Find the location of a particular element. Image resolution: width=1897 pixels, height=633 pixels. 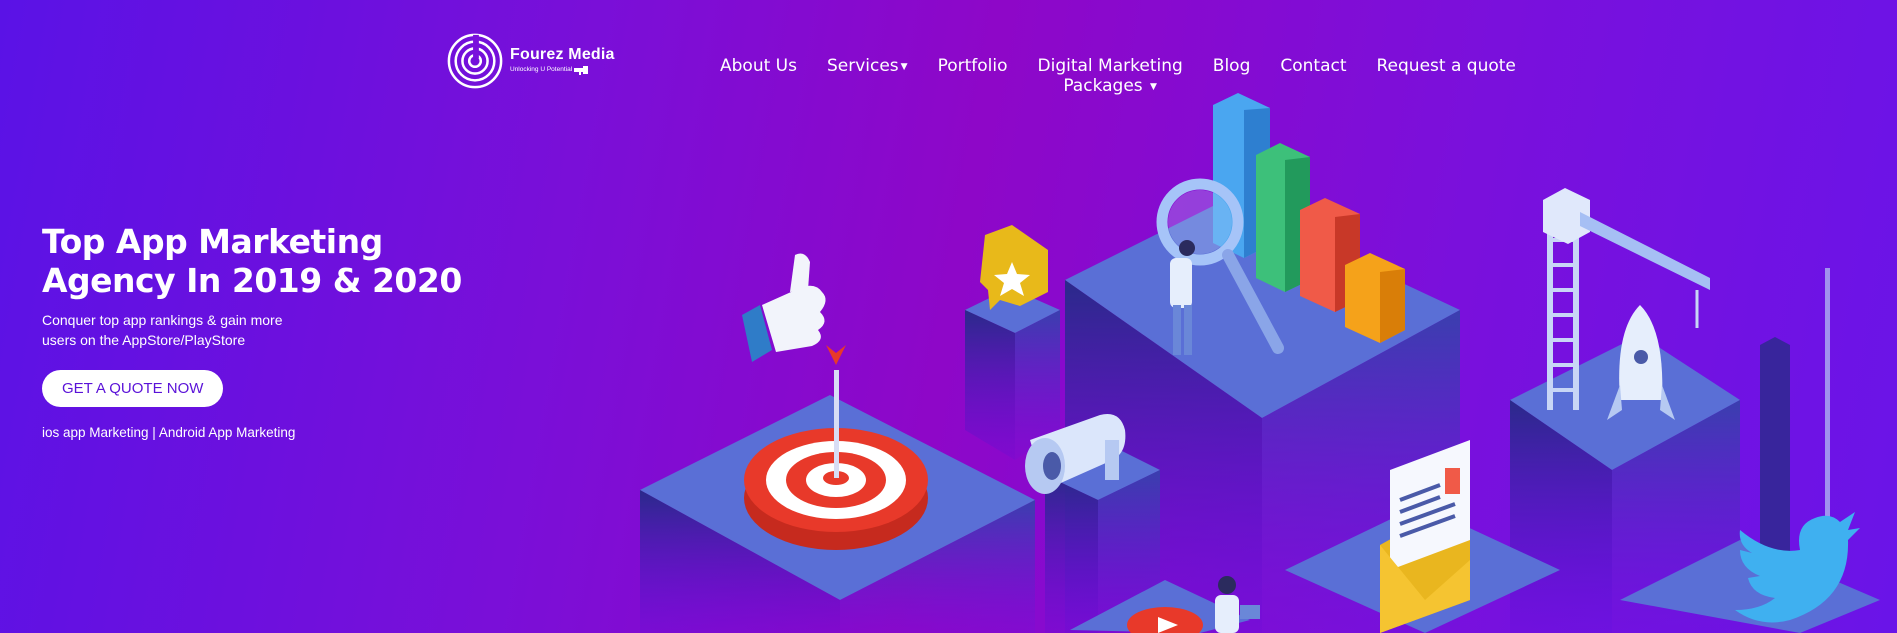

star-chat-icon is located at coordinates (1014, 267).